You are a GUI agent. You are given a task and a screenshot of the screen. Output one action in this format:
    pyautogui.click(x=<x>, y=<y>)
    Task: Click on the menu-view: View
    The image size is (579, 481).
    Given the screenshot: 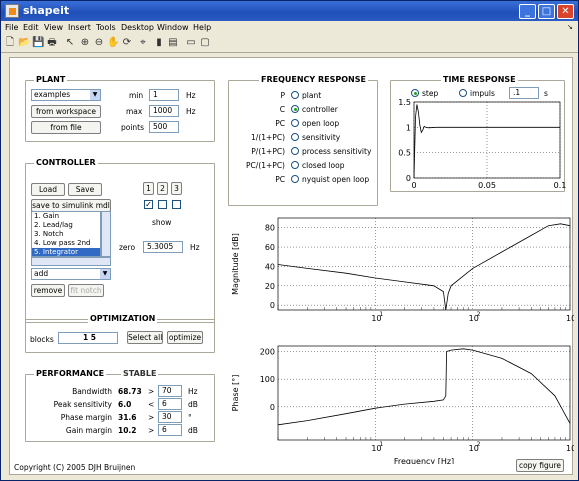 What is the action you would take?
    pyautogui.click(x=53, y=27)
    